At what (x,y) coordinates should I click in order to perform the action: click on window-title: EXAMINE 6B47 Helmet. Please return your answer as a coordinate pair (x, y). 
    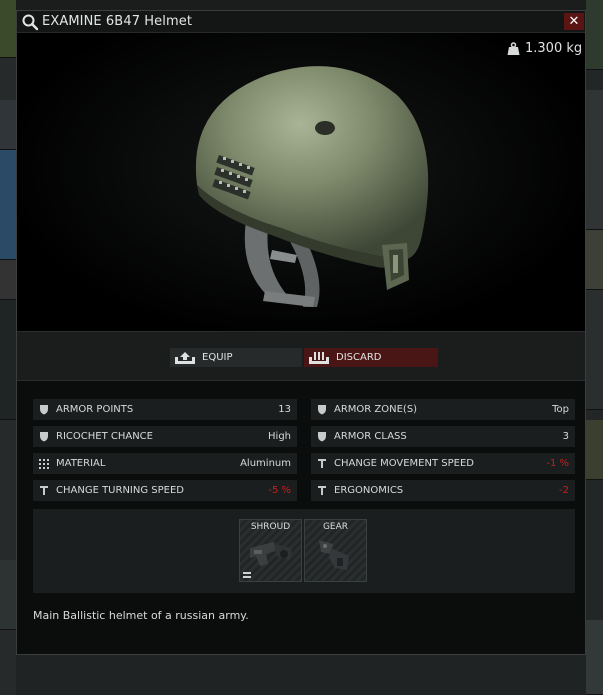
    Looking at the image, I should click on (117, 21).